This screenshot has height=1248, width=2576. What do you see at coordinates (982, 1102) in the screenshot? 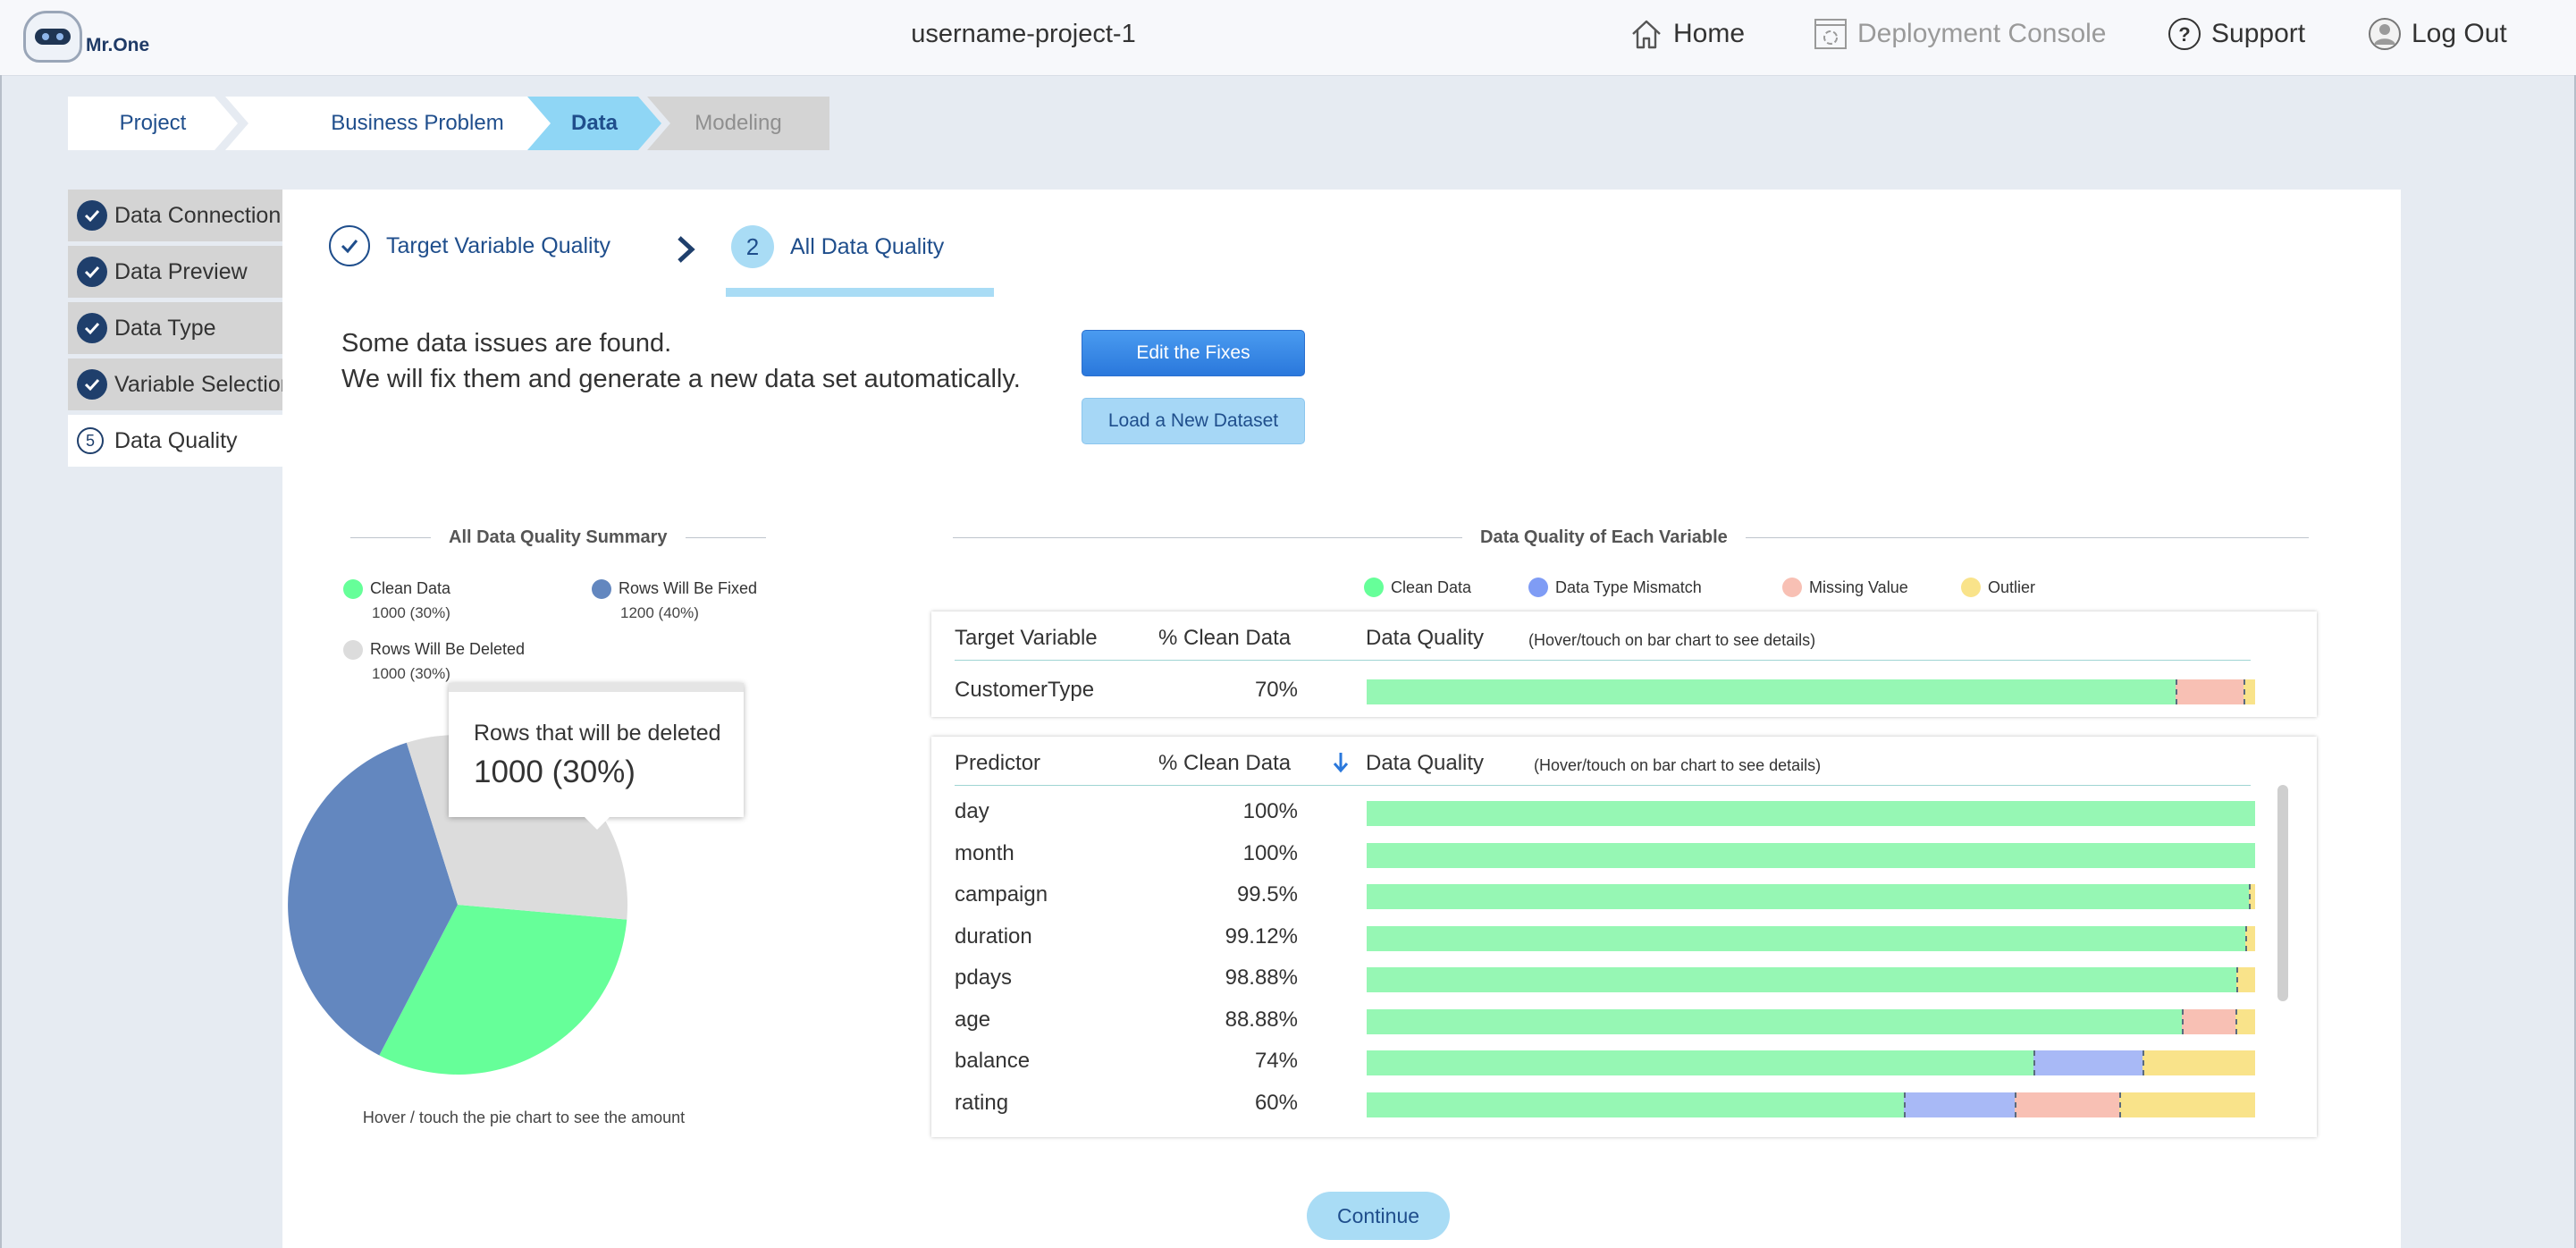
I see `variable-name: rating` at bounding box center [982, 1102].